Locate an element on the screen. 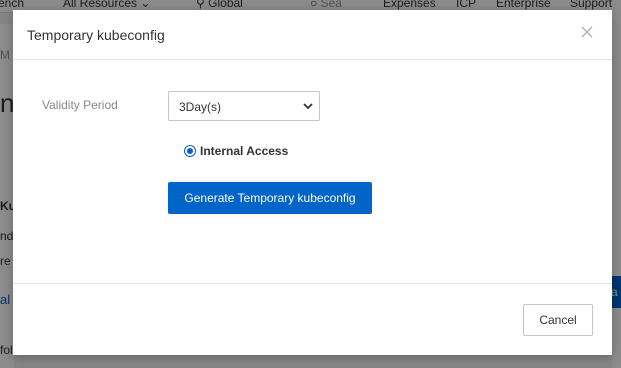  internal-access-radio is located at coordinates (190, 151).